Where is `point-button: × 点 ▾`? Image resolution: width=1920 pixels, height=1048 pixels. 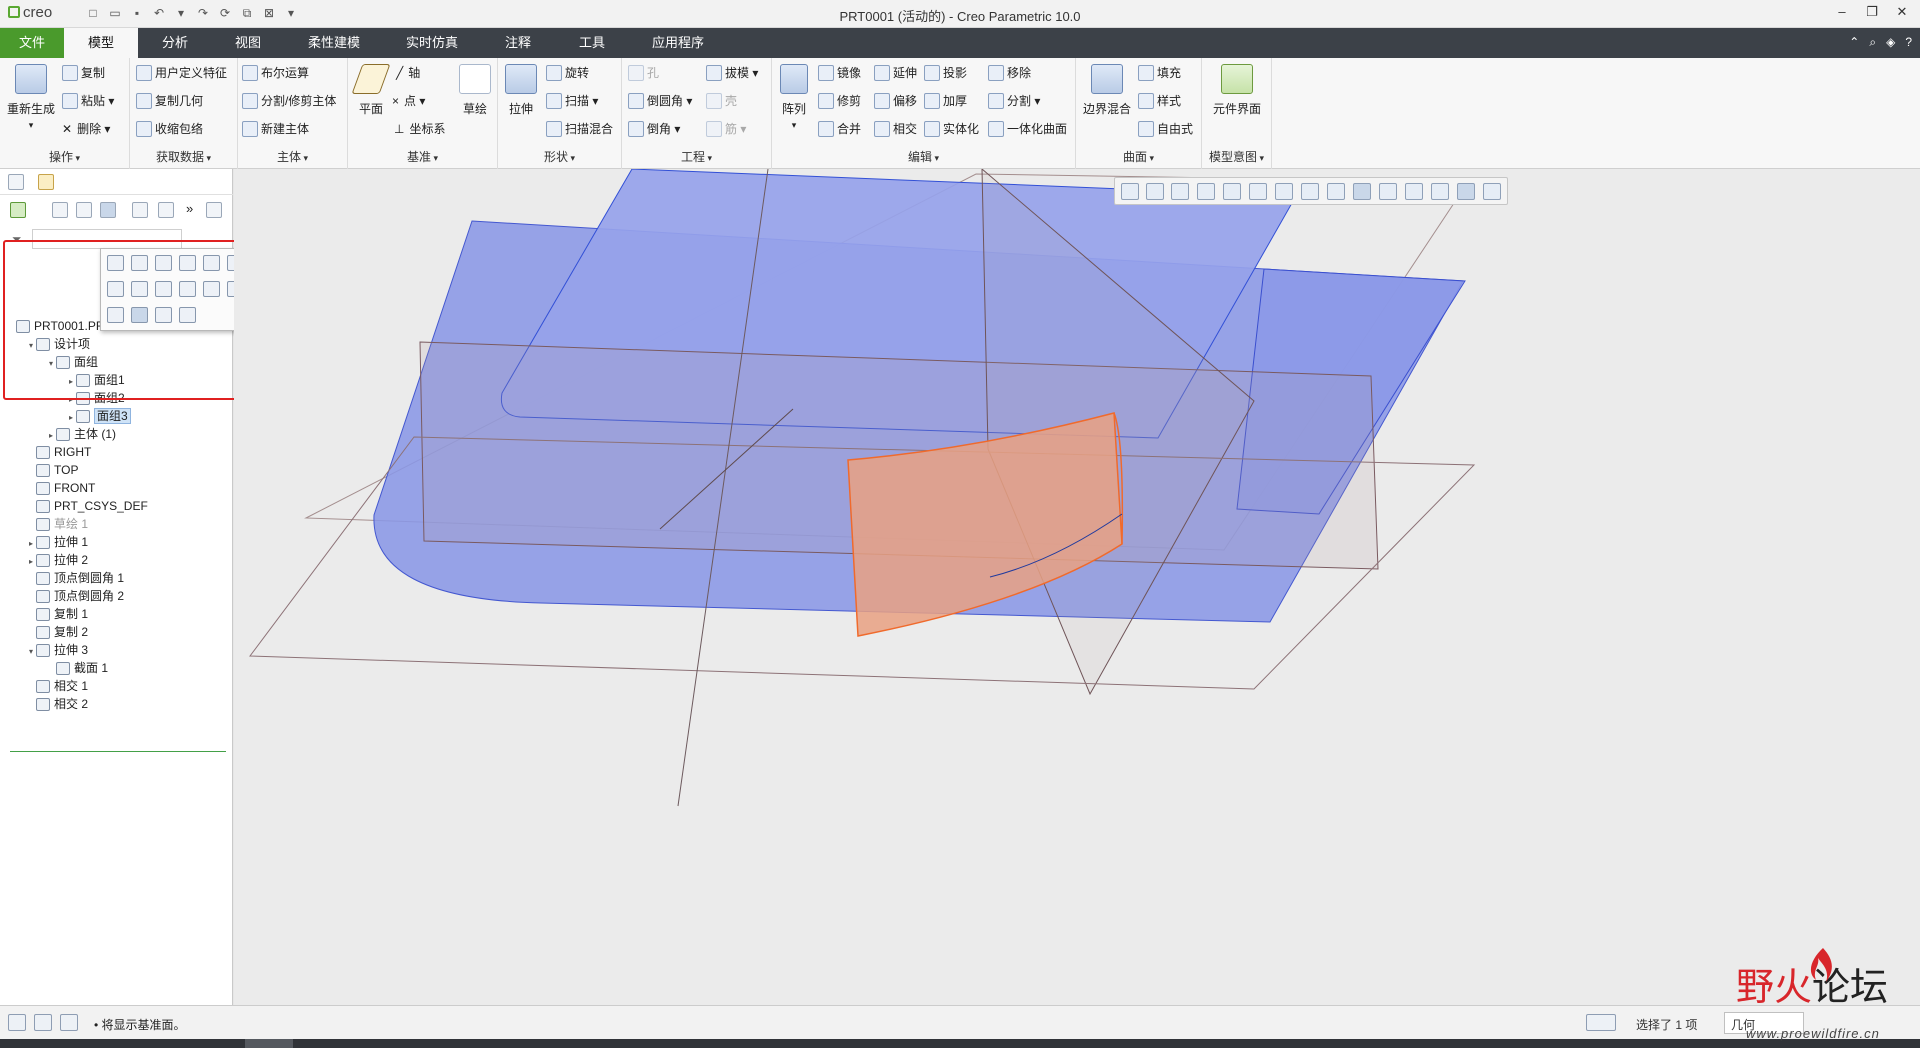 point-button: × 点 ▾ is located at coordinates (408, 100).